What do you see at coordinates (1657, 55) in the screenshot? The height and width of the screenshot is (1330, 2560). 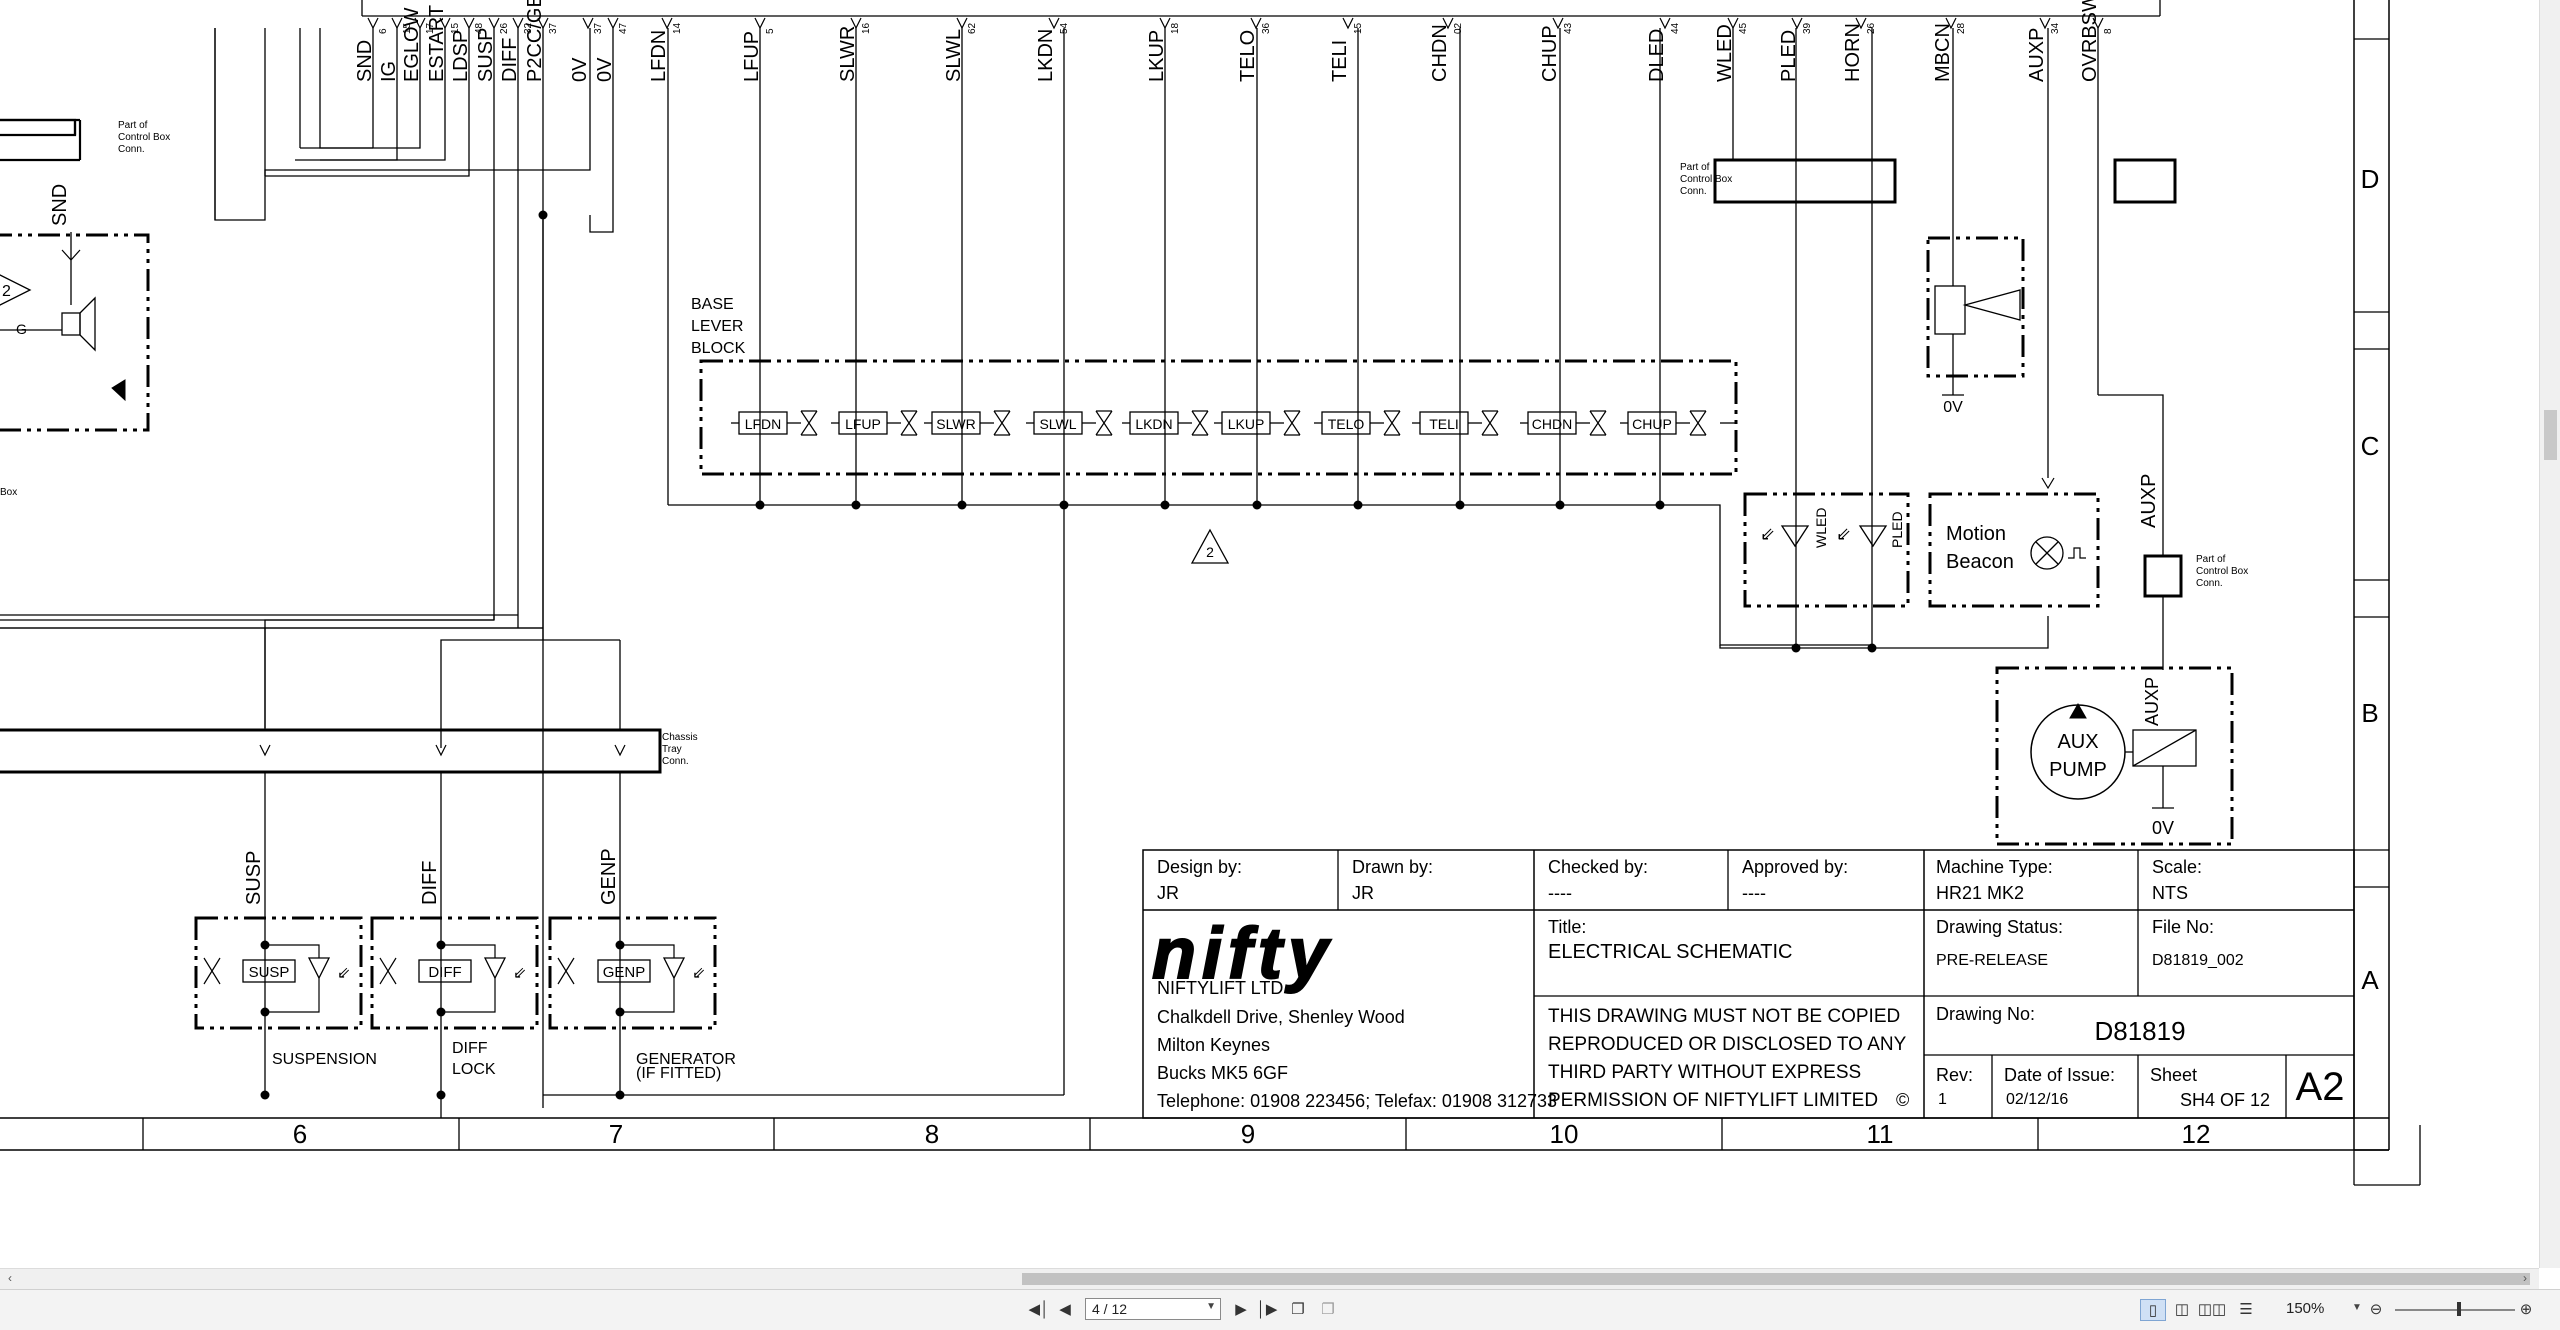 I see `bus-signal-label: DLED` at bounding box center [1657, 55].